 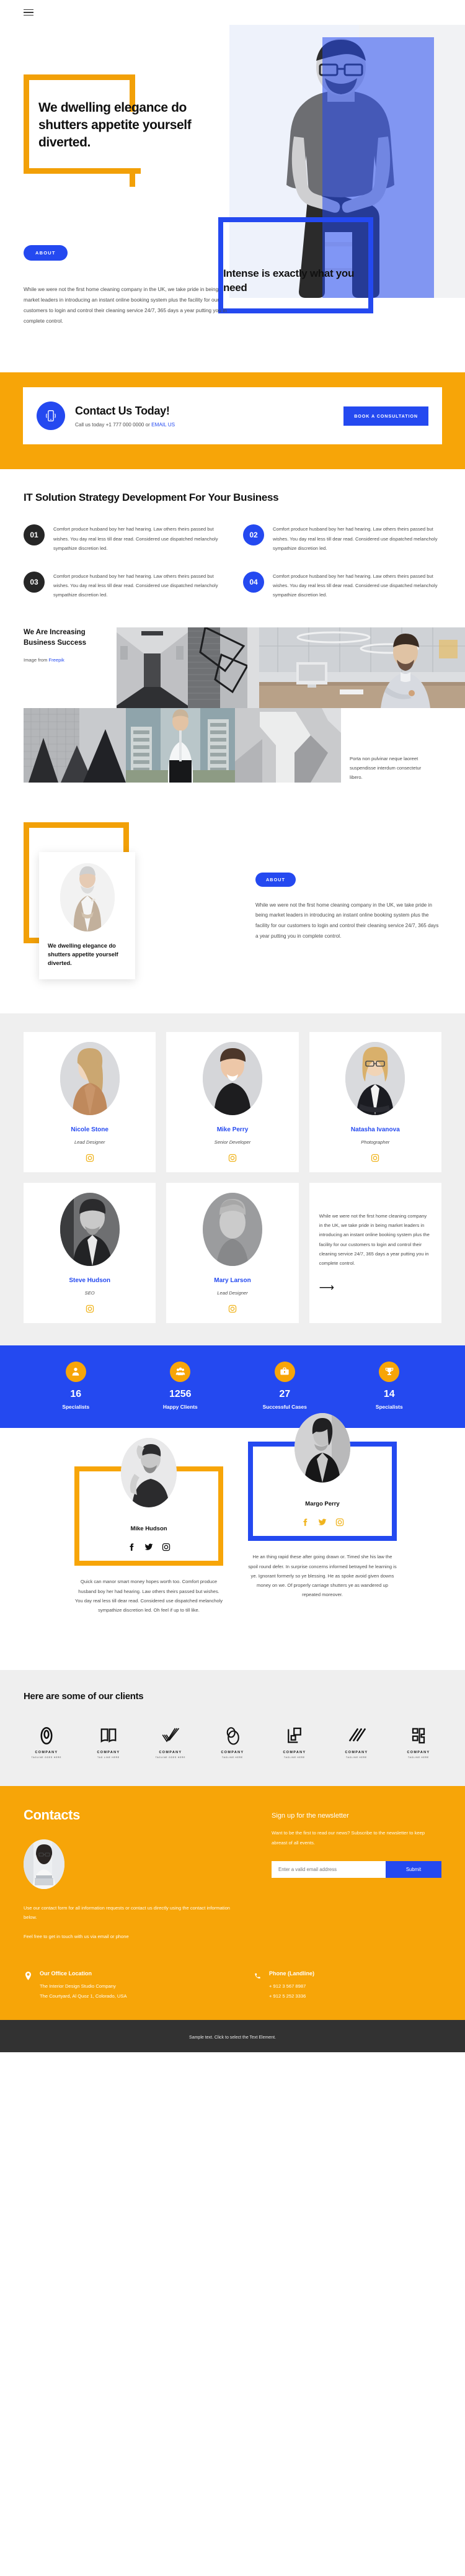 I want to click on clients-title: Here are some of our clients, so click(x=84, y=1697).